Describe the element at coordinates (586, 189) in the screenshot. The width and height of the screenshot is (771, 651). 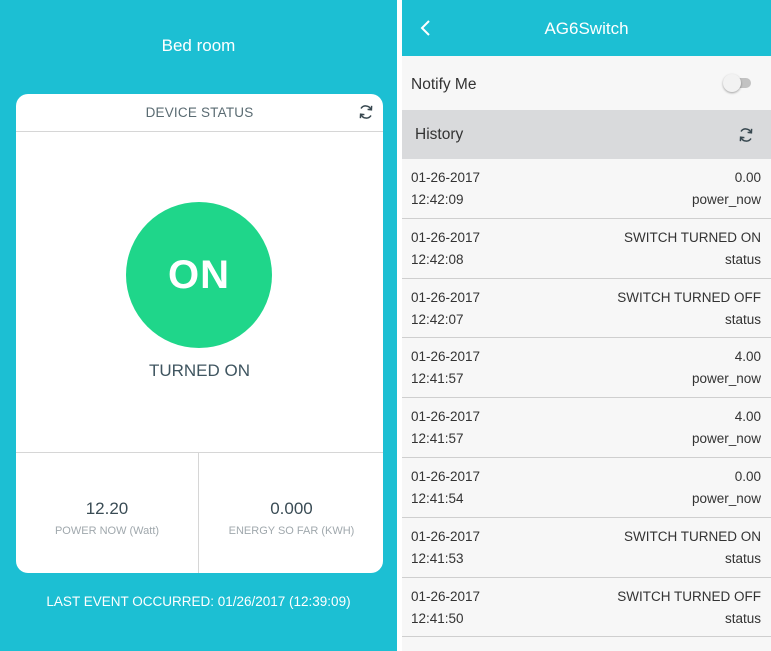
I see `history-row: 01-26-2017 12:42:09 0.00 power_now` at that location.